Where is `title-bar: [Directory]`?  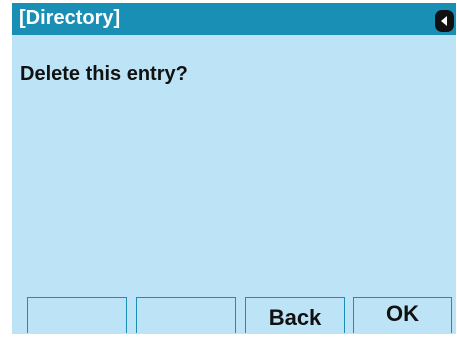
title-bar: [Directory] is located at coordinates (234, 19).